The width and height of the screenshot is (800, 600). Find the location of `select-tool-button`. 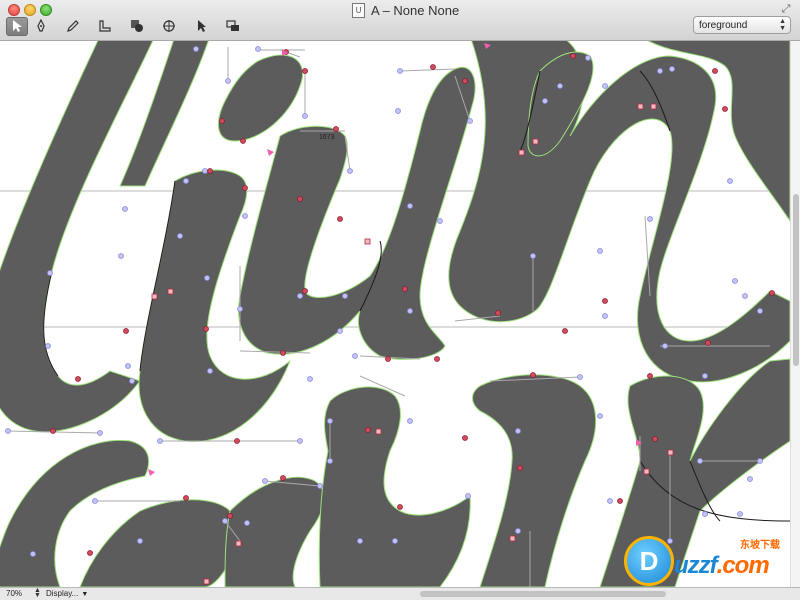

select-tool-button is located at coordinates (17, 26).